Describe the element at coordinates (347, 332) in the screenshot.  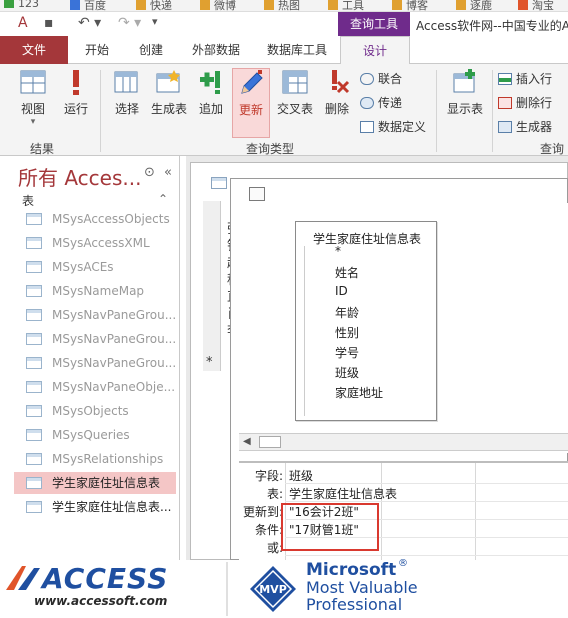
I see `field-list-item: 性别` at that location.